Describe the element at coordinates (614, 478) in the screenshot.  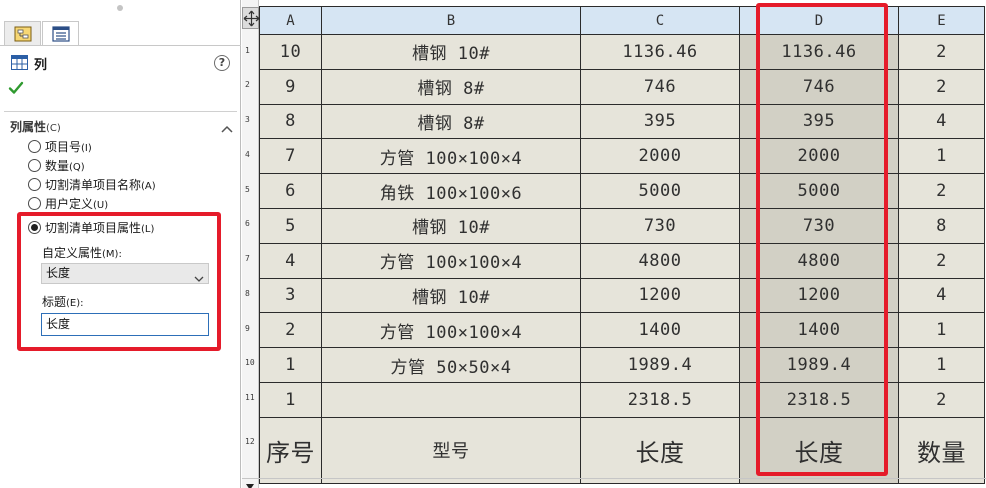
I see `sheet-edge-line` at that location.